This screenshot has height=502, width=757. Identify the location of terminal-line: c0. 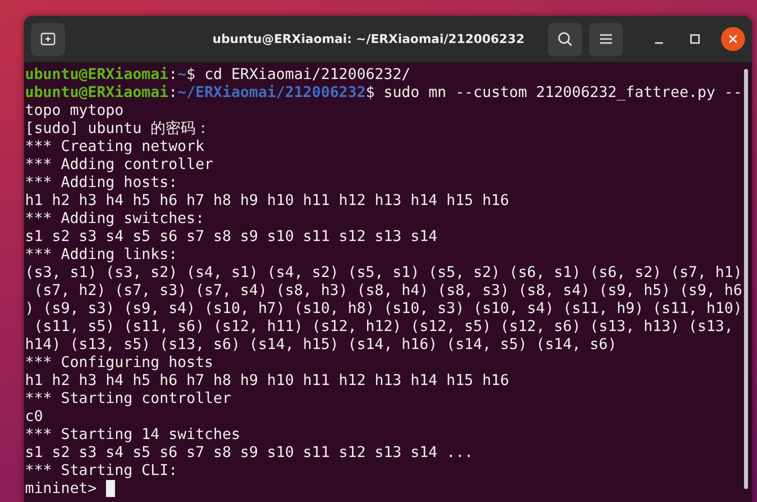
(34, 416).